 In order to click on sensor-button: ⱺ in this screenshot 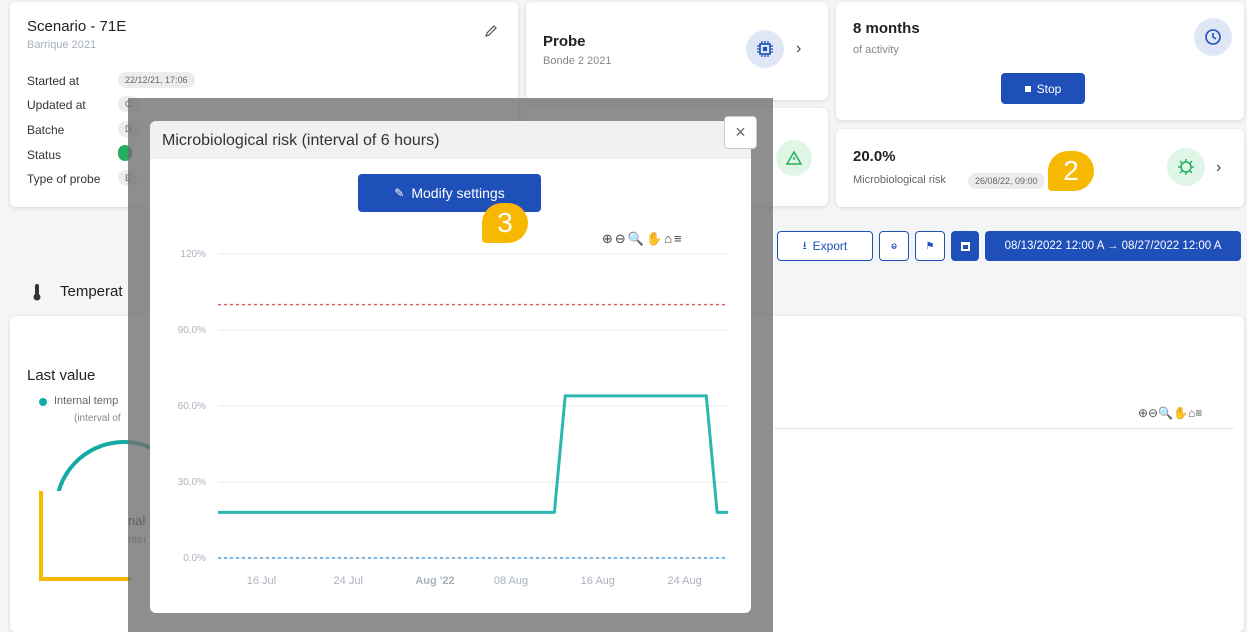, I will do `click(894, 246)`.